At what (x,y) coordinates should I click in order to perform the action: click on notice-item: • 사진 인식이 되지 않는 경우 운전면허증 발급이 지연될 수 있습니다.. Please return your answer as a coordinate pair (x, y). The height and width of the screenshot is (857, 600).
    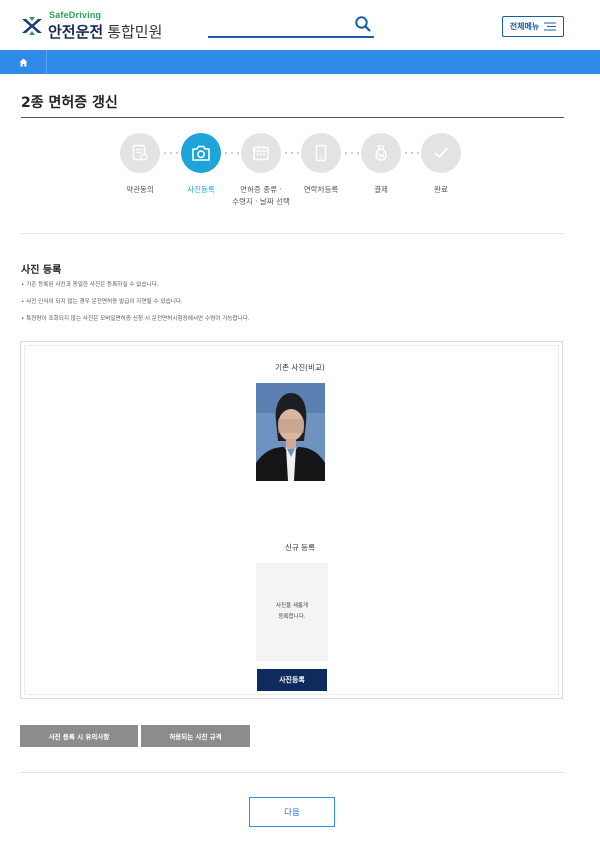
    Looking at the image, I should click on (102, 302).